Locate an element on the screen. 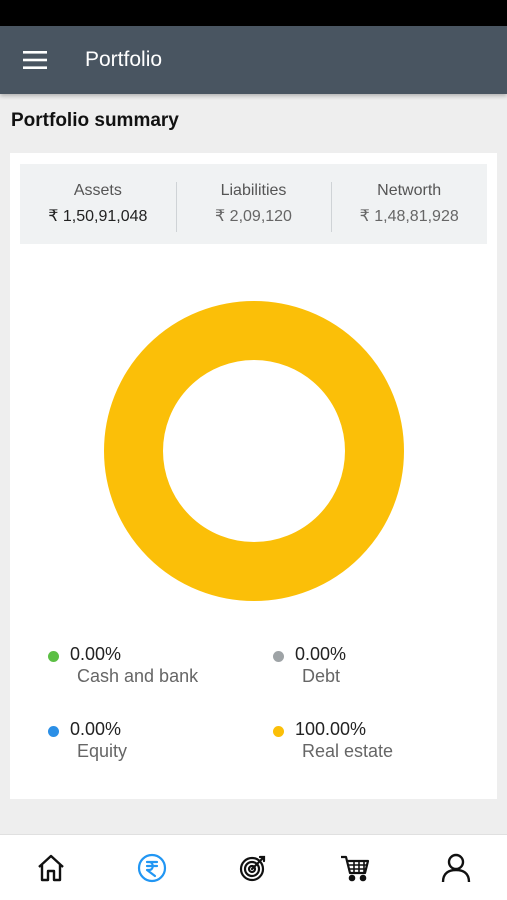 The height and width of the screenshot is (900, 507). nav-goals-button is located at coordinates (253, 868).